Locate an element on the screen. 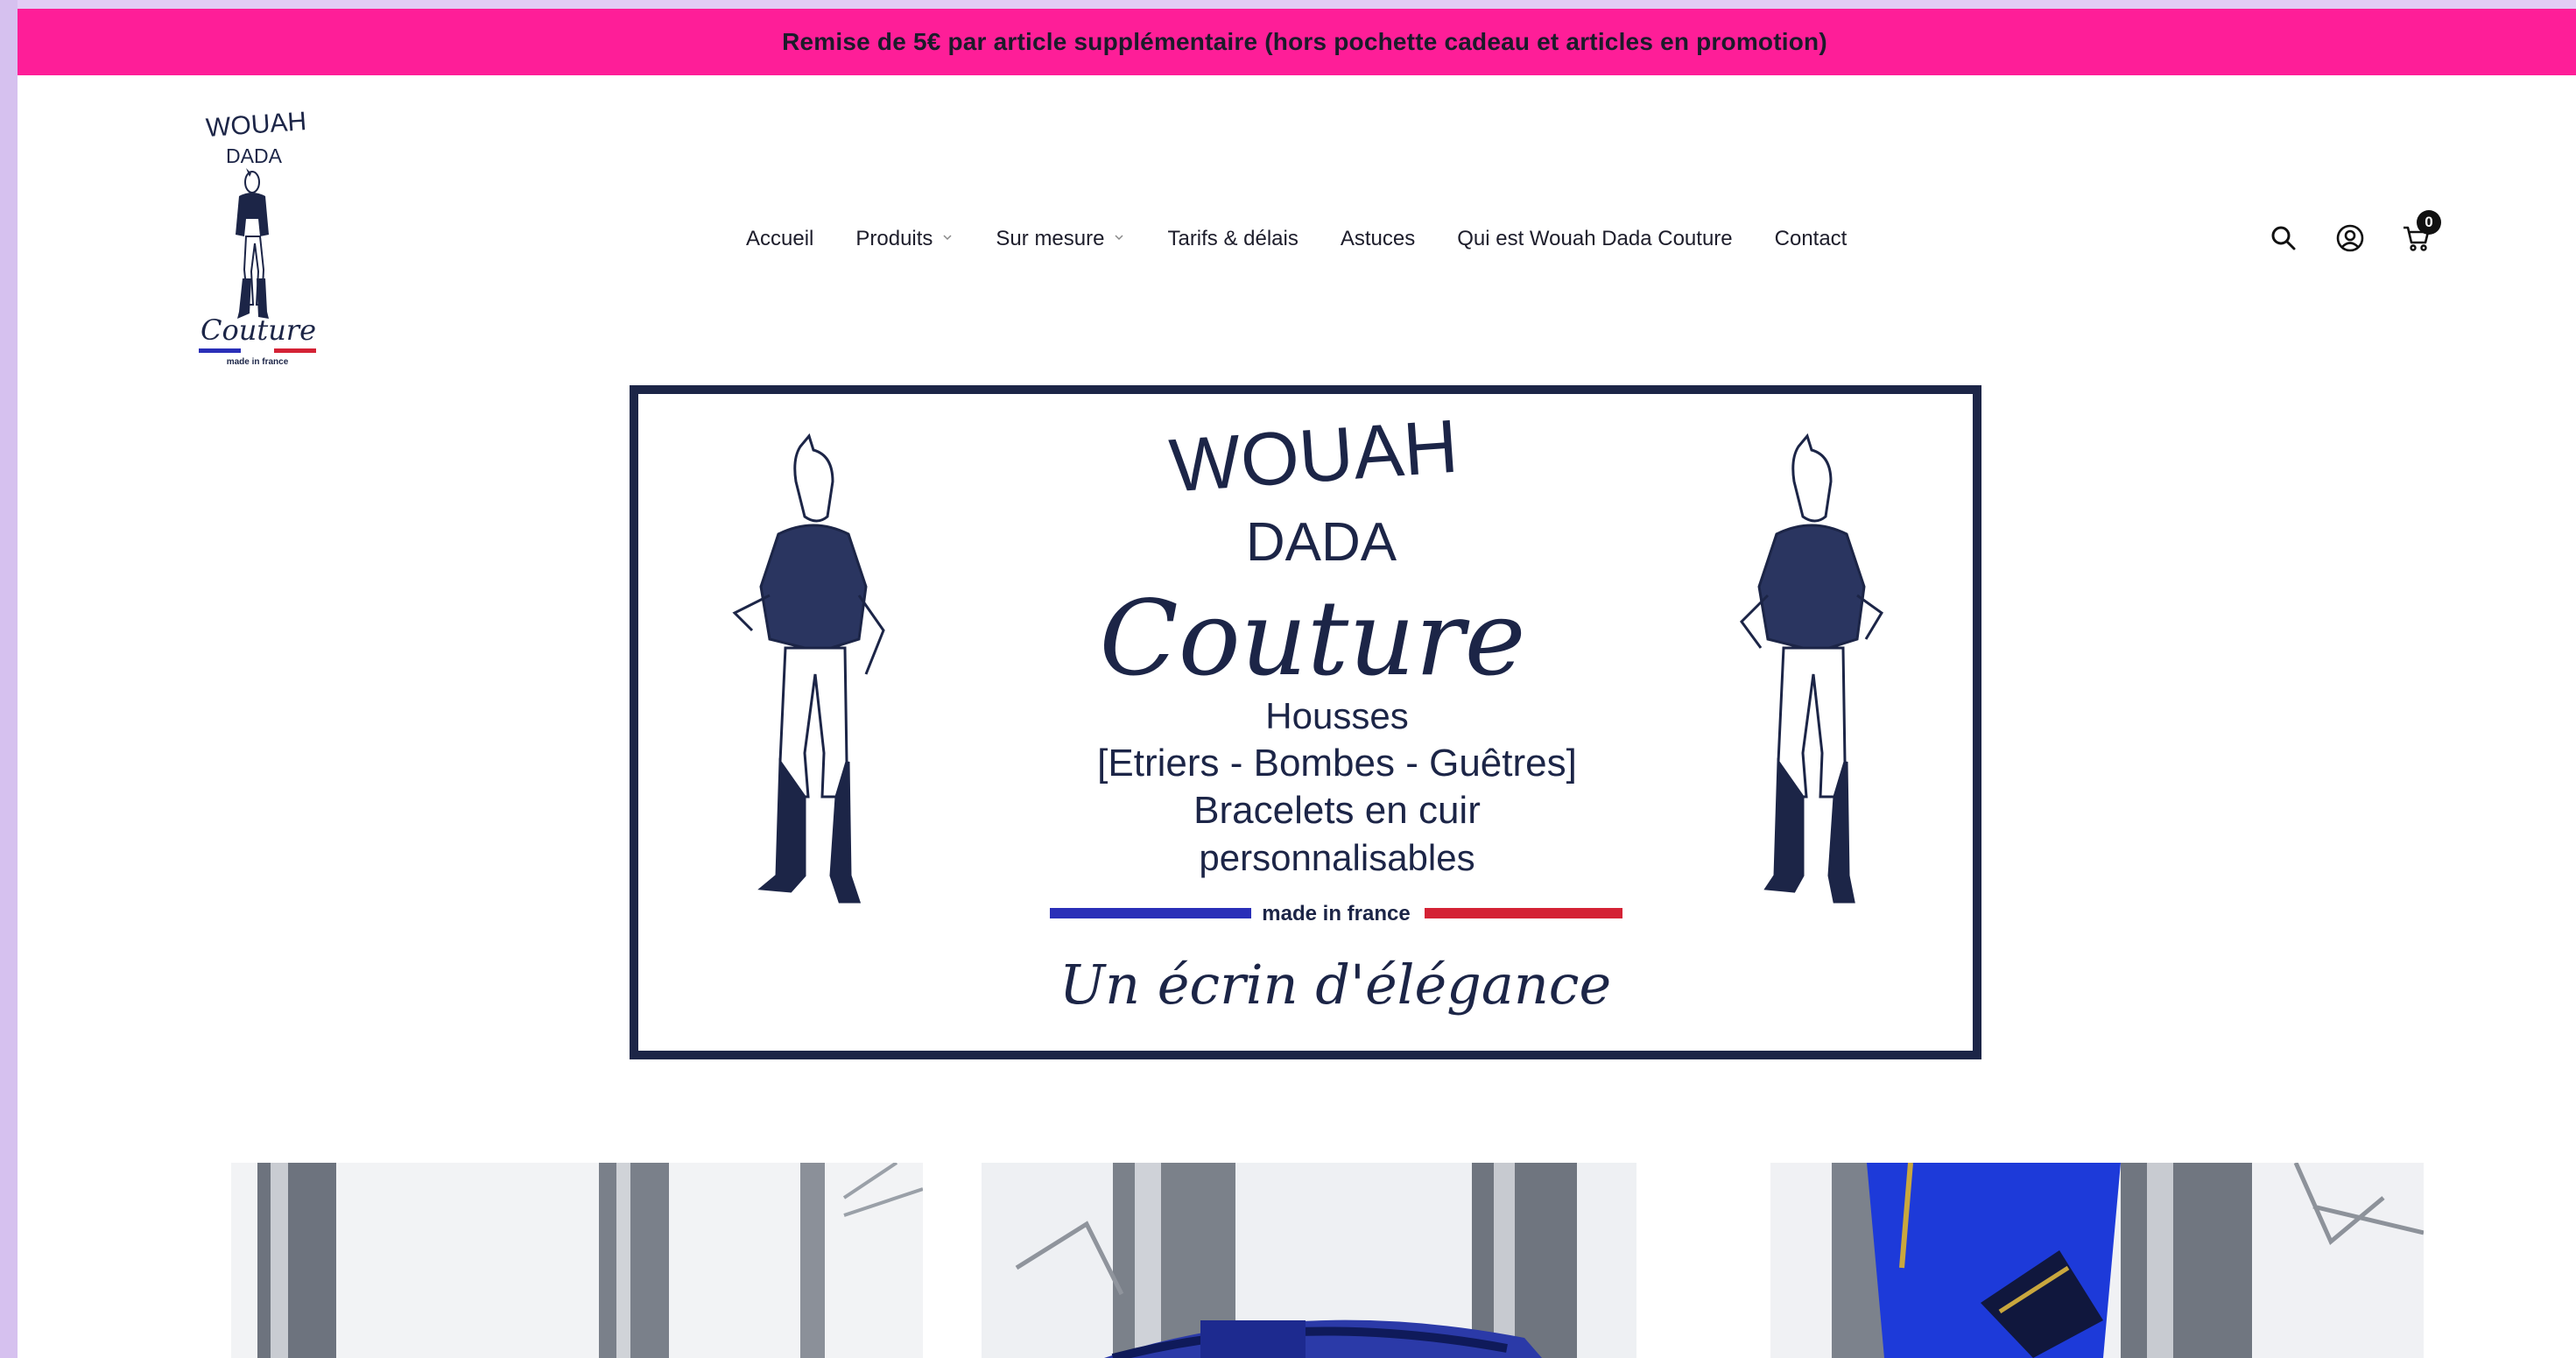 The image size is (2576, 1358). nav-label: Produits is located at coordinates (894, 238).